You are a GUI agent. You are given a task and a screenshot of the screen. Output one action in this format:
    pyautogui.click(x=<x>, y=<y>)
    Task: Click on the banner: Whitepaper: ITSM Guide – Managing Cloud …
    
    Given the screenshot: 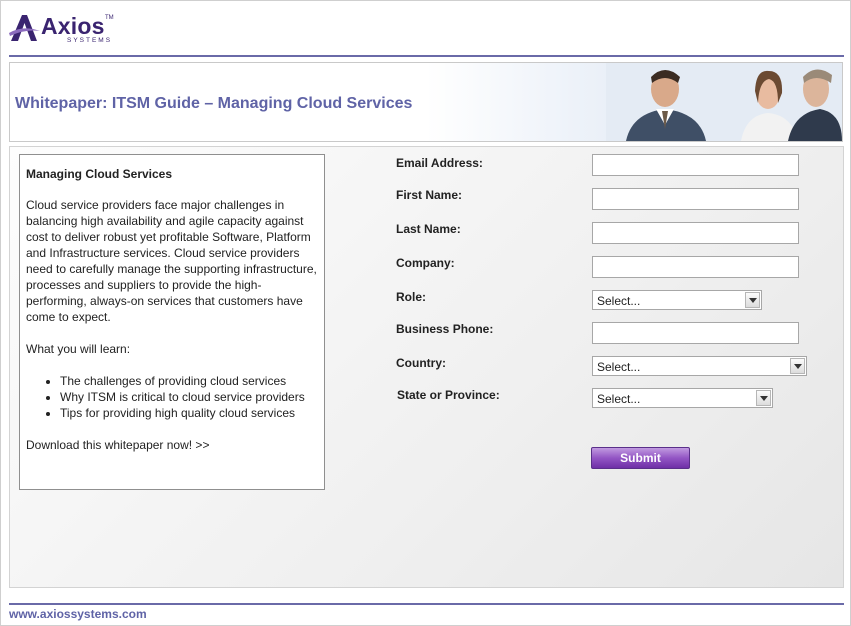 What is the action you would take?
    pyautogui.click(x=426, y=102)
    